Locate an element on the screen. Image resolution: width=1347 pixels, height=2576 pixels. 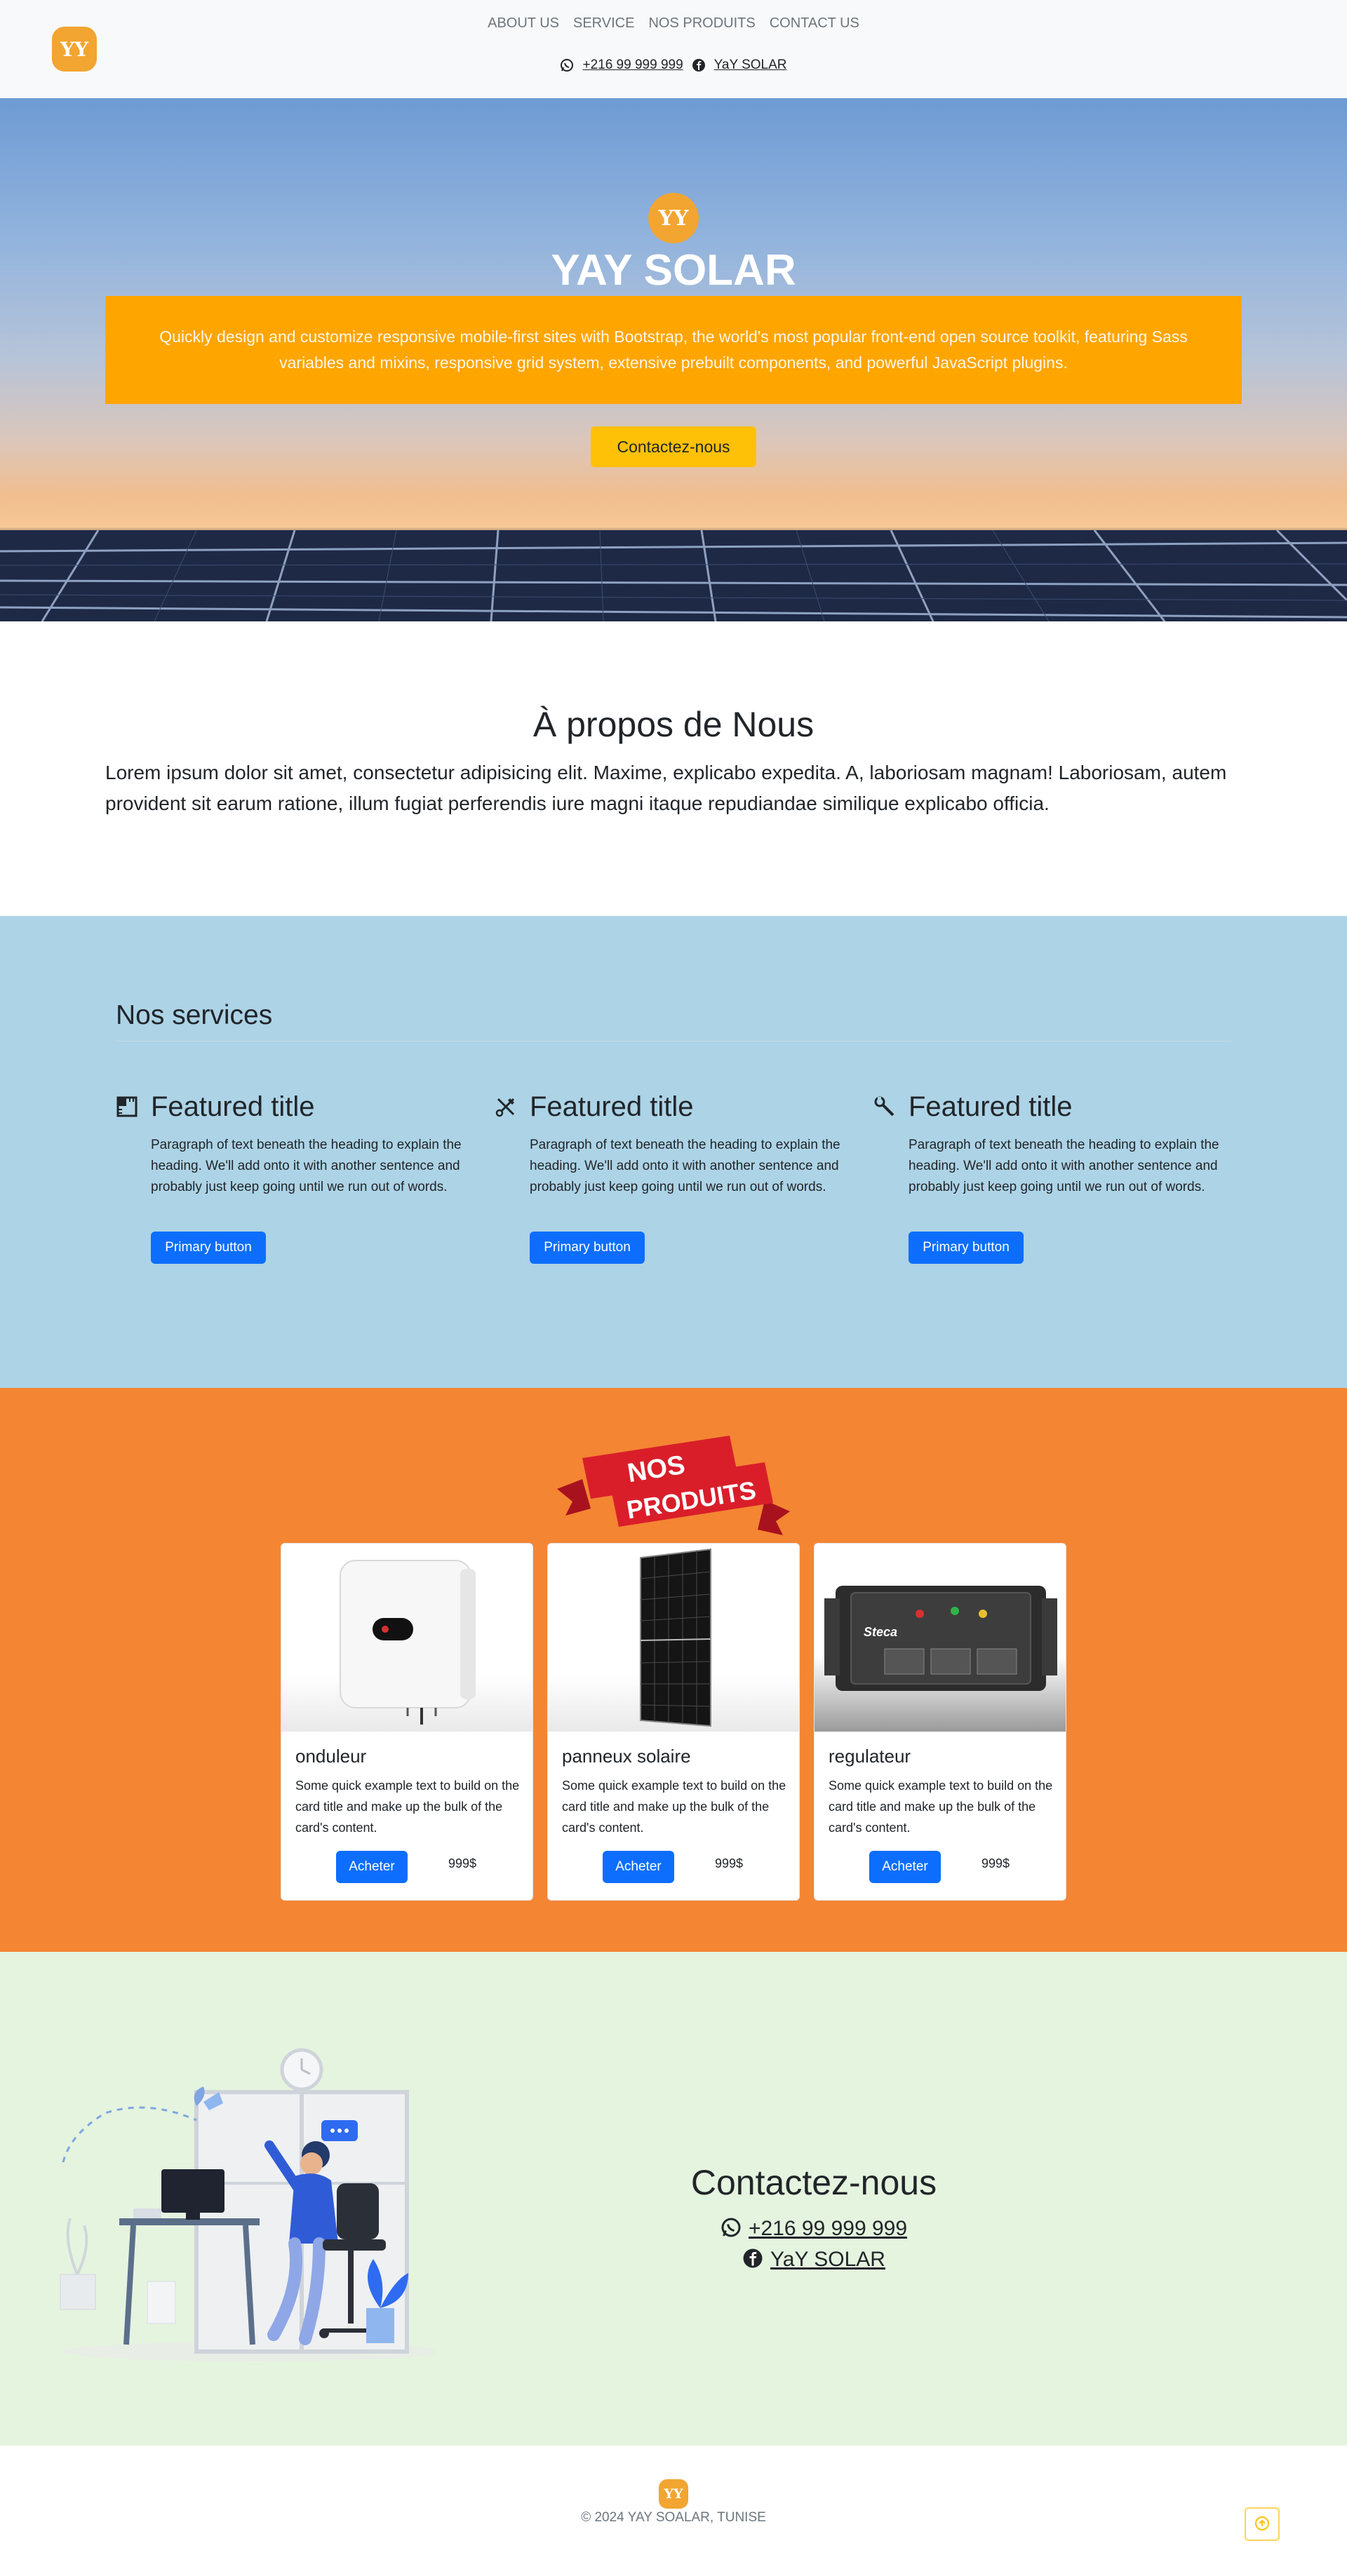
product-image-regulator: Steca is located at coordinates (940, 1638).